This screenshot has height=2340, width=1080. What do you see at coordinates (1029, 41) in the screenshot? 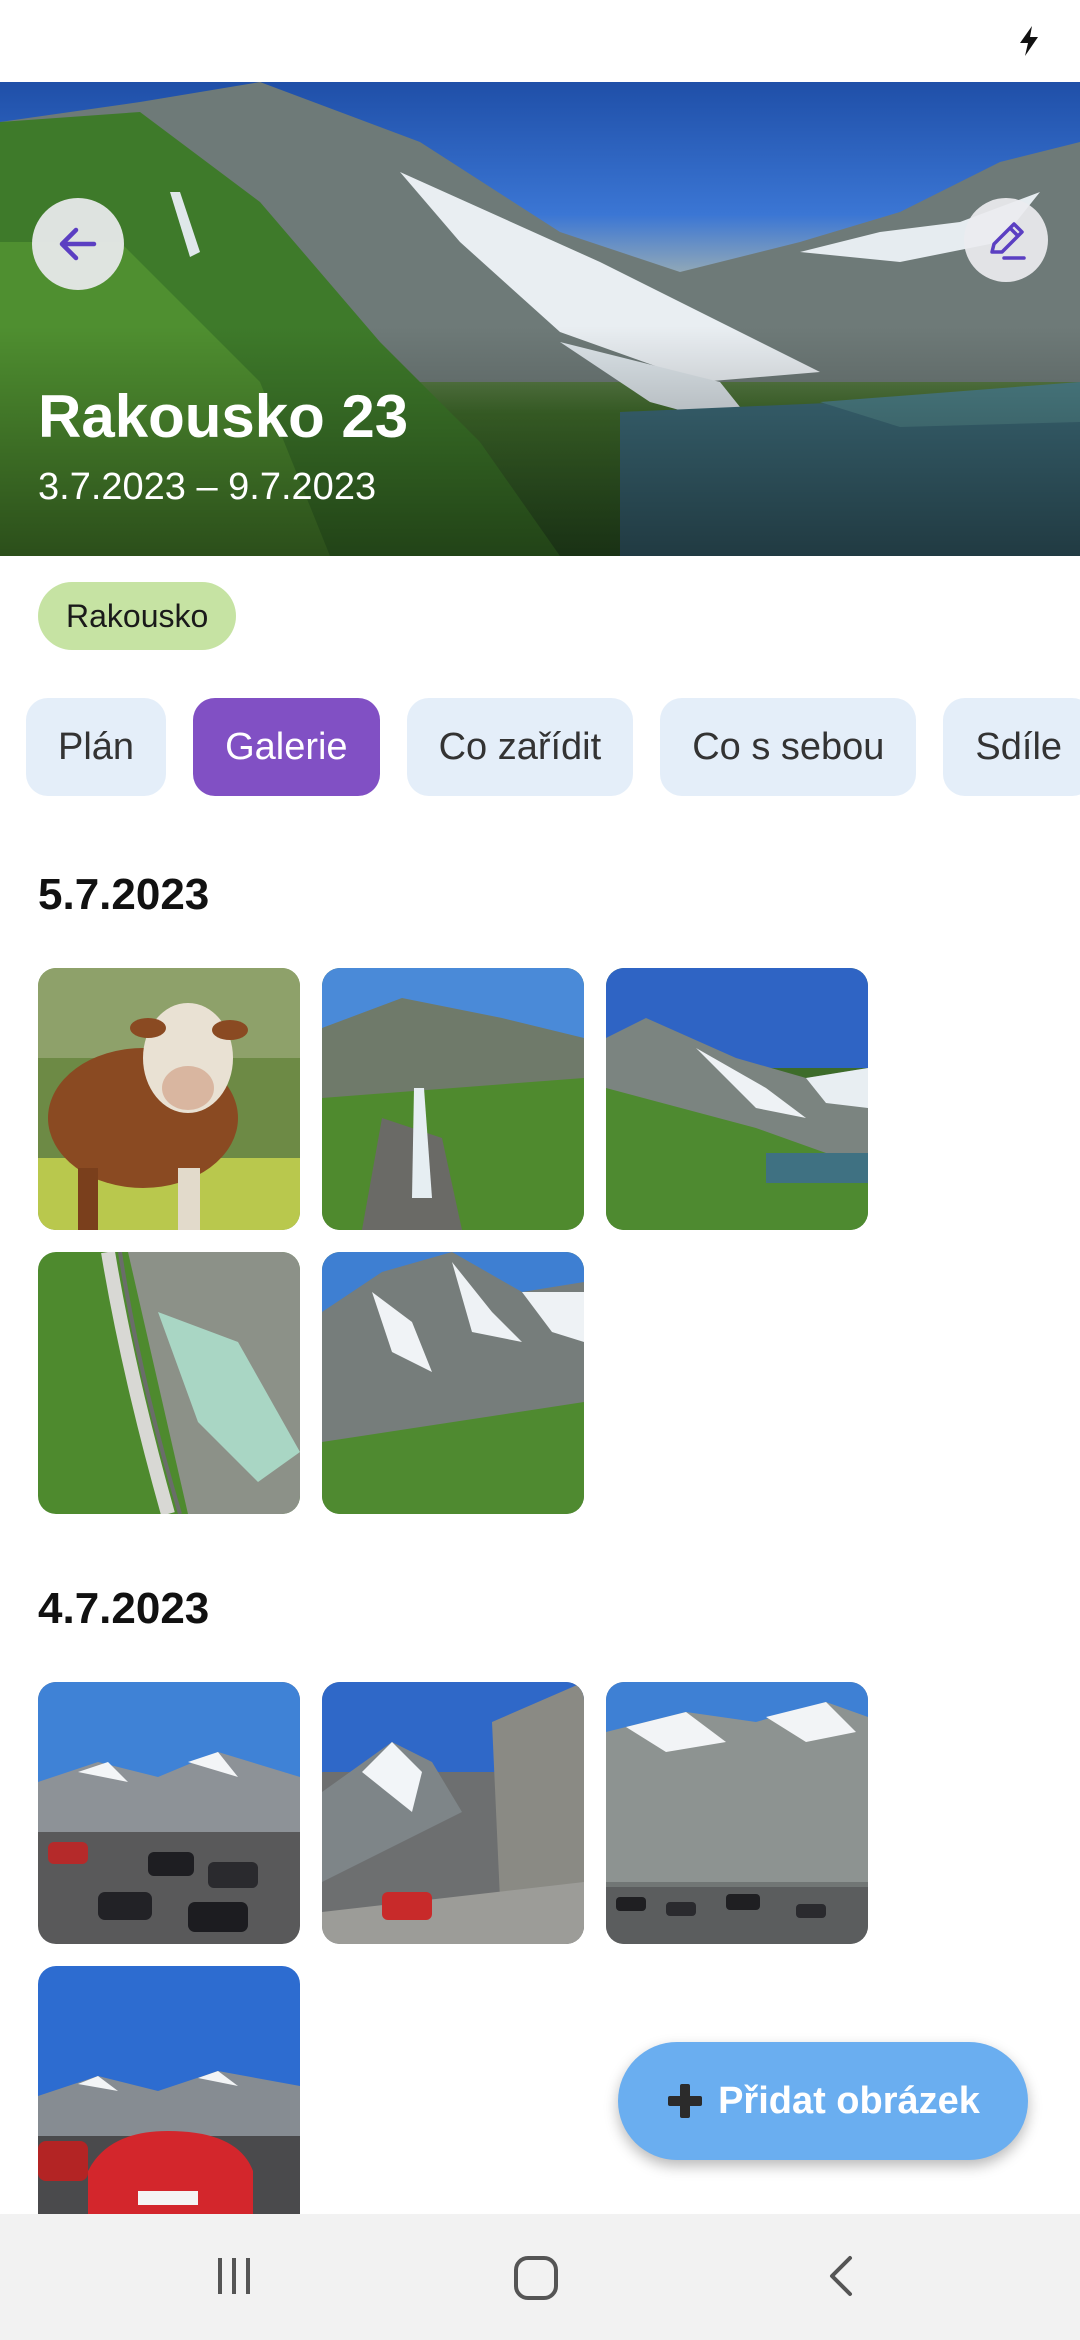
I see `charging-bolt-icon` at bounding box center [1029, 41].